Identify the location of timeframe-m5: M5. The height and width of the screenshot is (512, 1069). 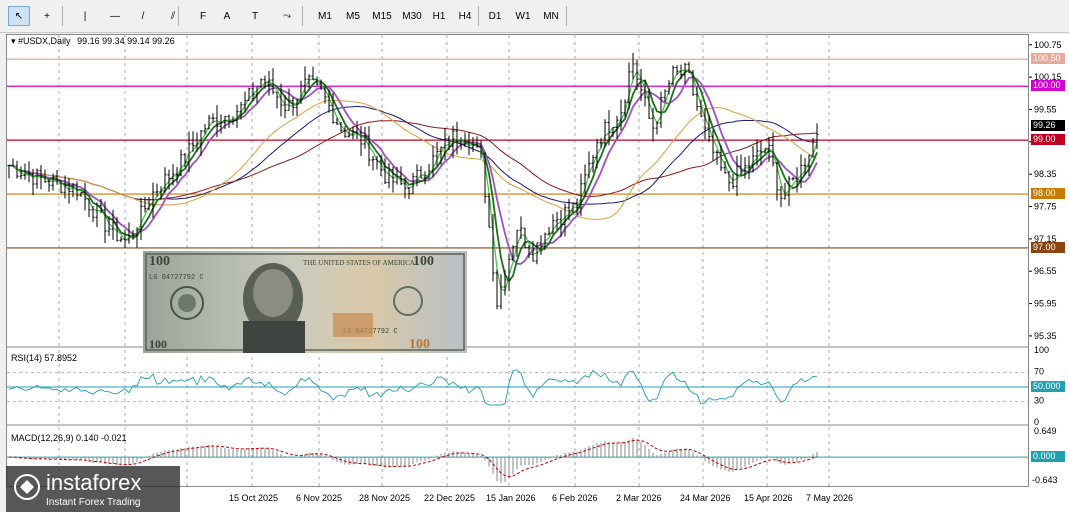
(353, 16).